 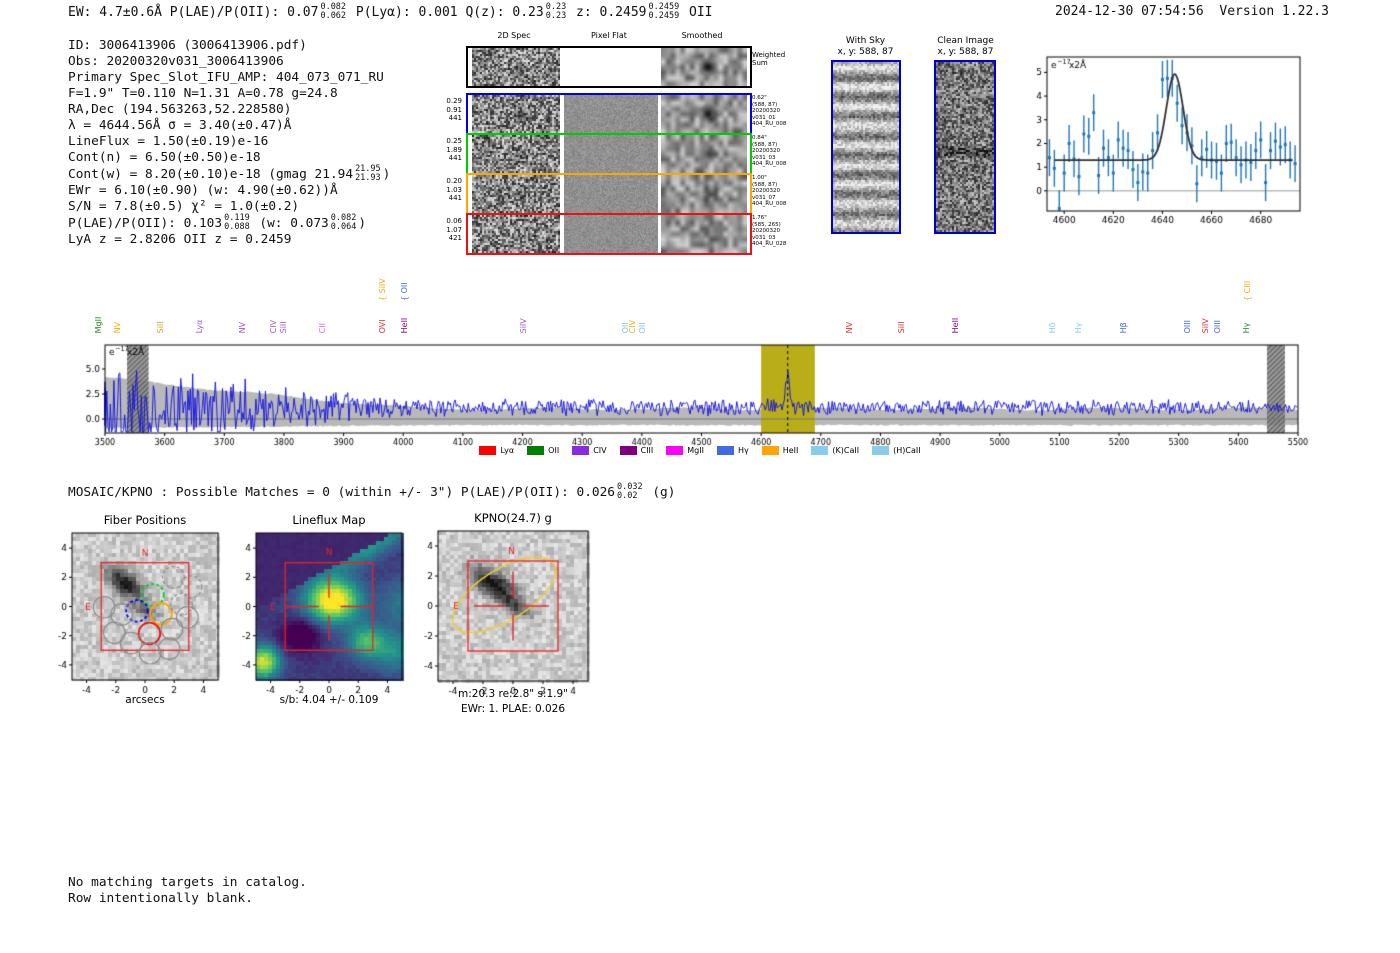 I want to click on legend-label: (H)CaII, so click(x=907, y=450).